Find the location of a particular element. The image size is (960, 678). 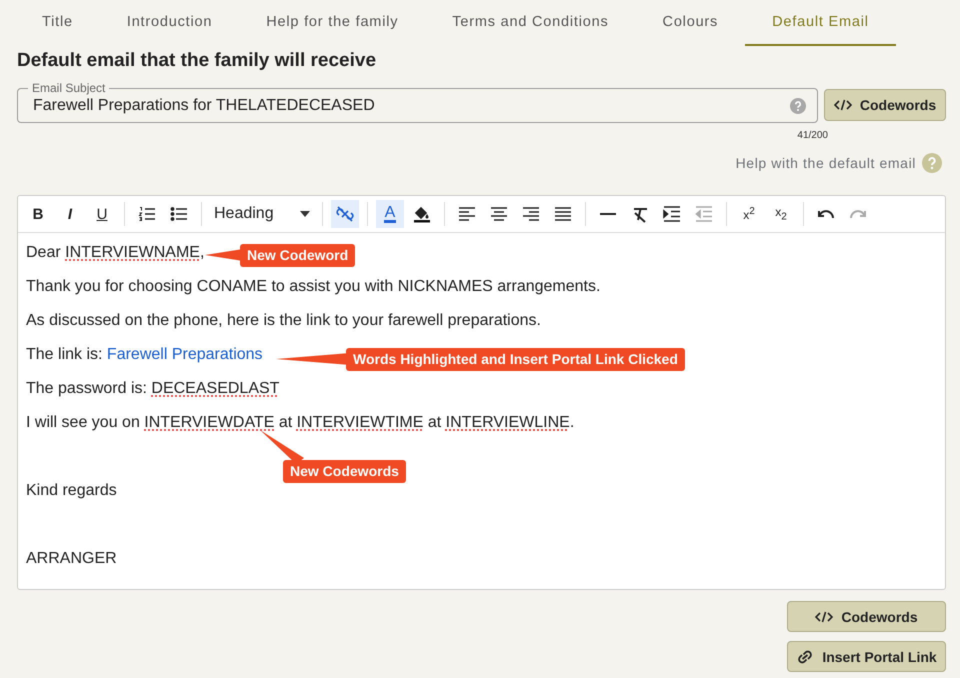

caret-icon is located at coordinates (305, 214).